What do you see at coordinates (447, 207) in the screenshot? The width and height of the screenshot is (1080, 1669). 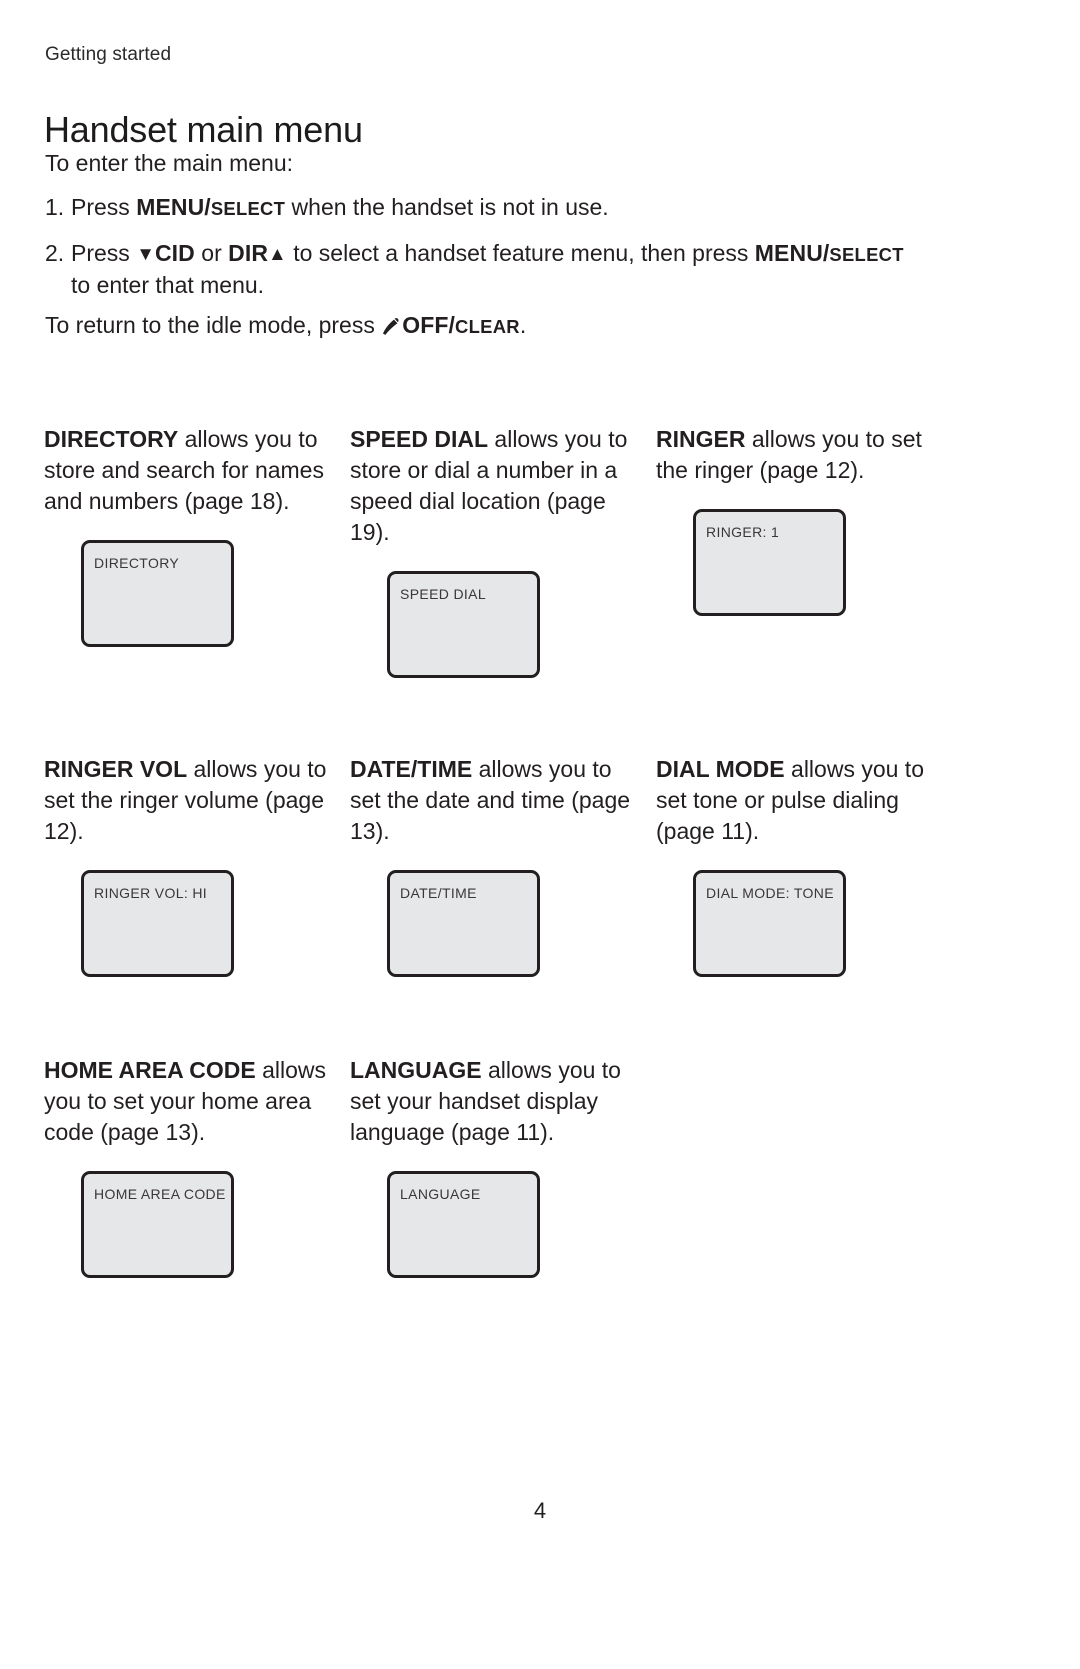 I see `step-text-after: when the handset is not in use.` at bounding box center [447, 207].